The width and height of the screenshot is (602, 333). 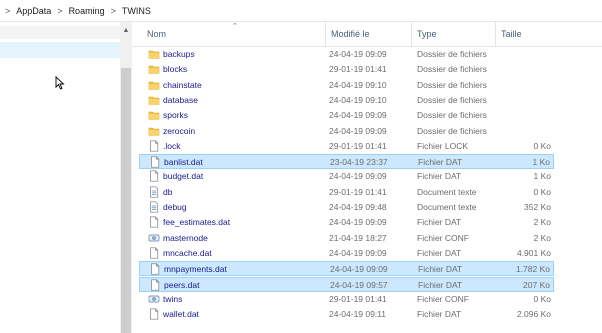 I want to click on file-name: chainstate, so click(x=182, y=84).